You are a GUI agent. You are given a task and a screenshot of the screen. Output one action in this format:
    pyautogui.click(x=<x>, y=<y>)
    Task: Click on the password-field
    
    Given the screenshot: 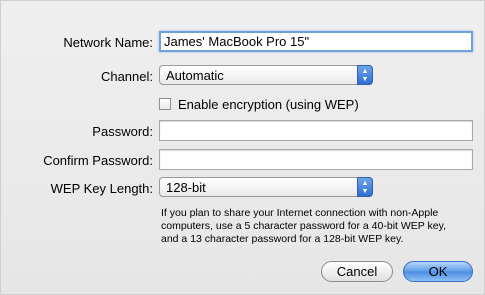 What is the action you would take?
    pyautogui.click(x=316, y=130)
    